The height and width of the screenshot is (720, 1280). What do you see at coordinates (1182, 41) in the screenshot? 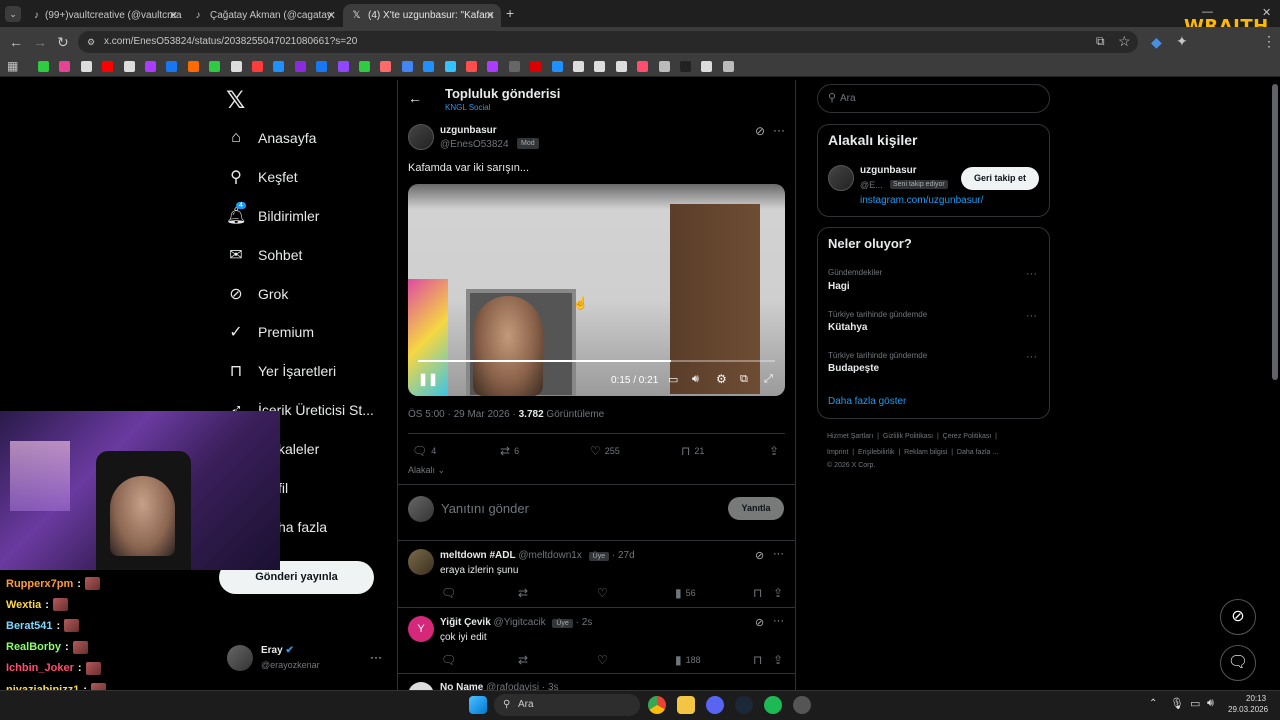
I see `puzzle-icon: ✦` at bounding box center [1182, 41].